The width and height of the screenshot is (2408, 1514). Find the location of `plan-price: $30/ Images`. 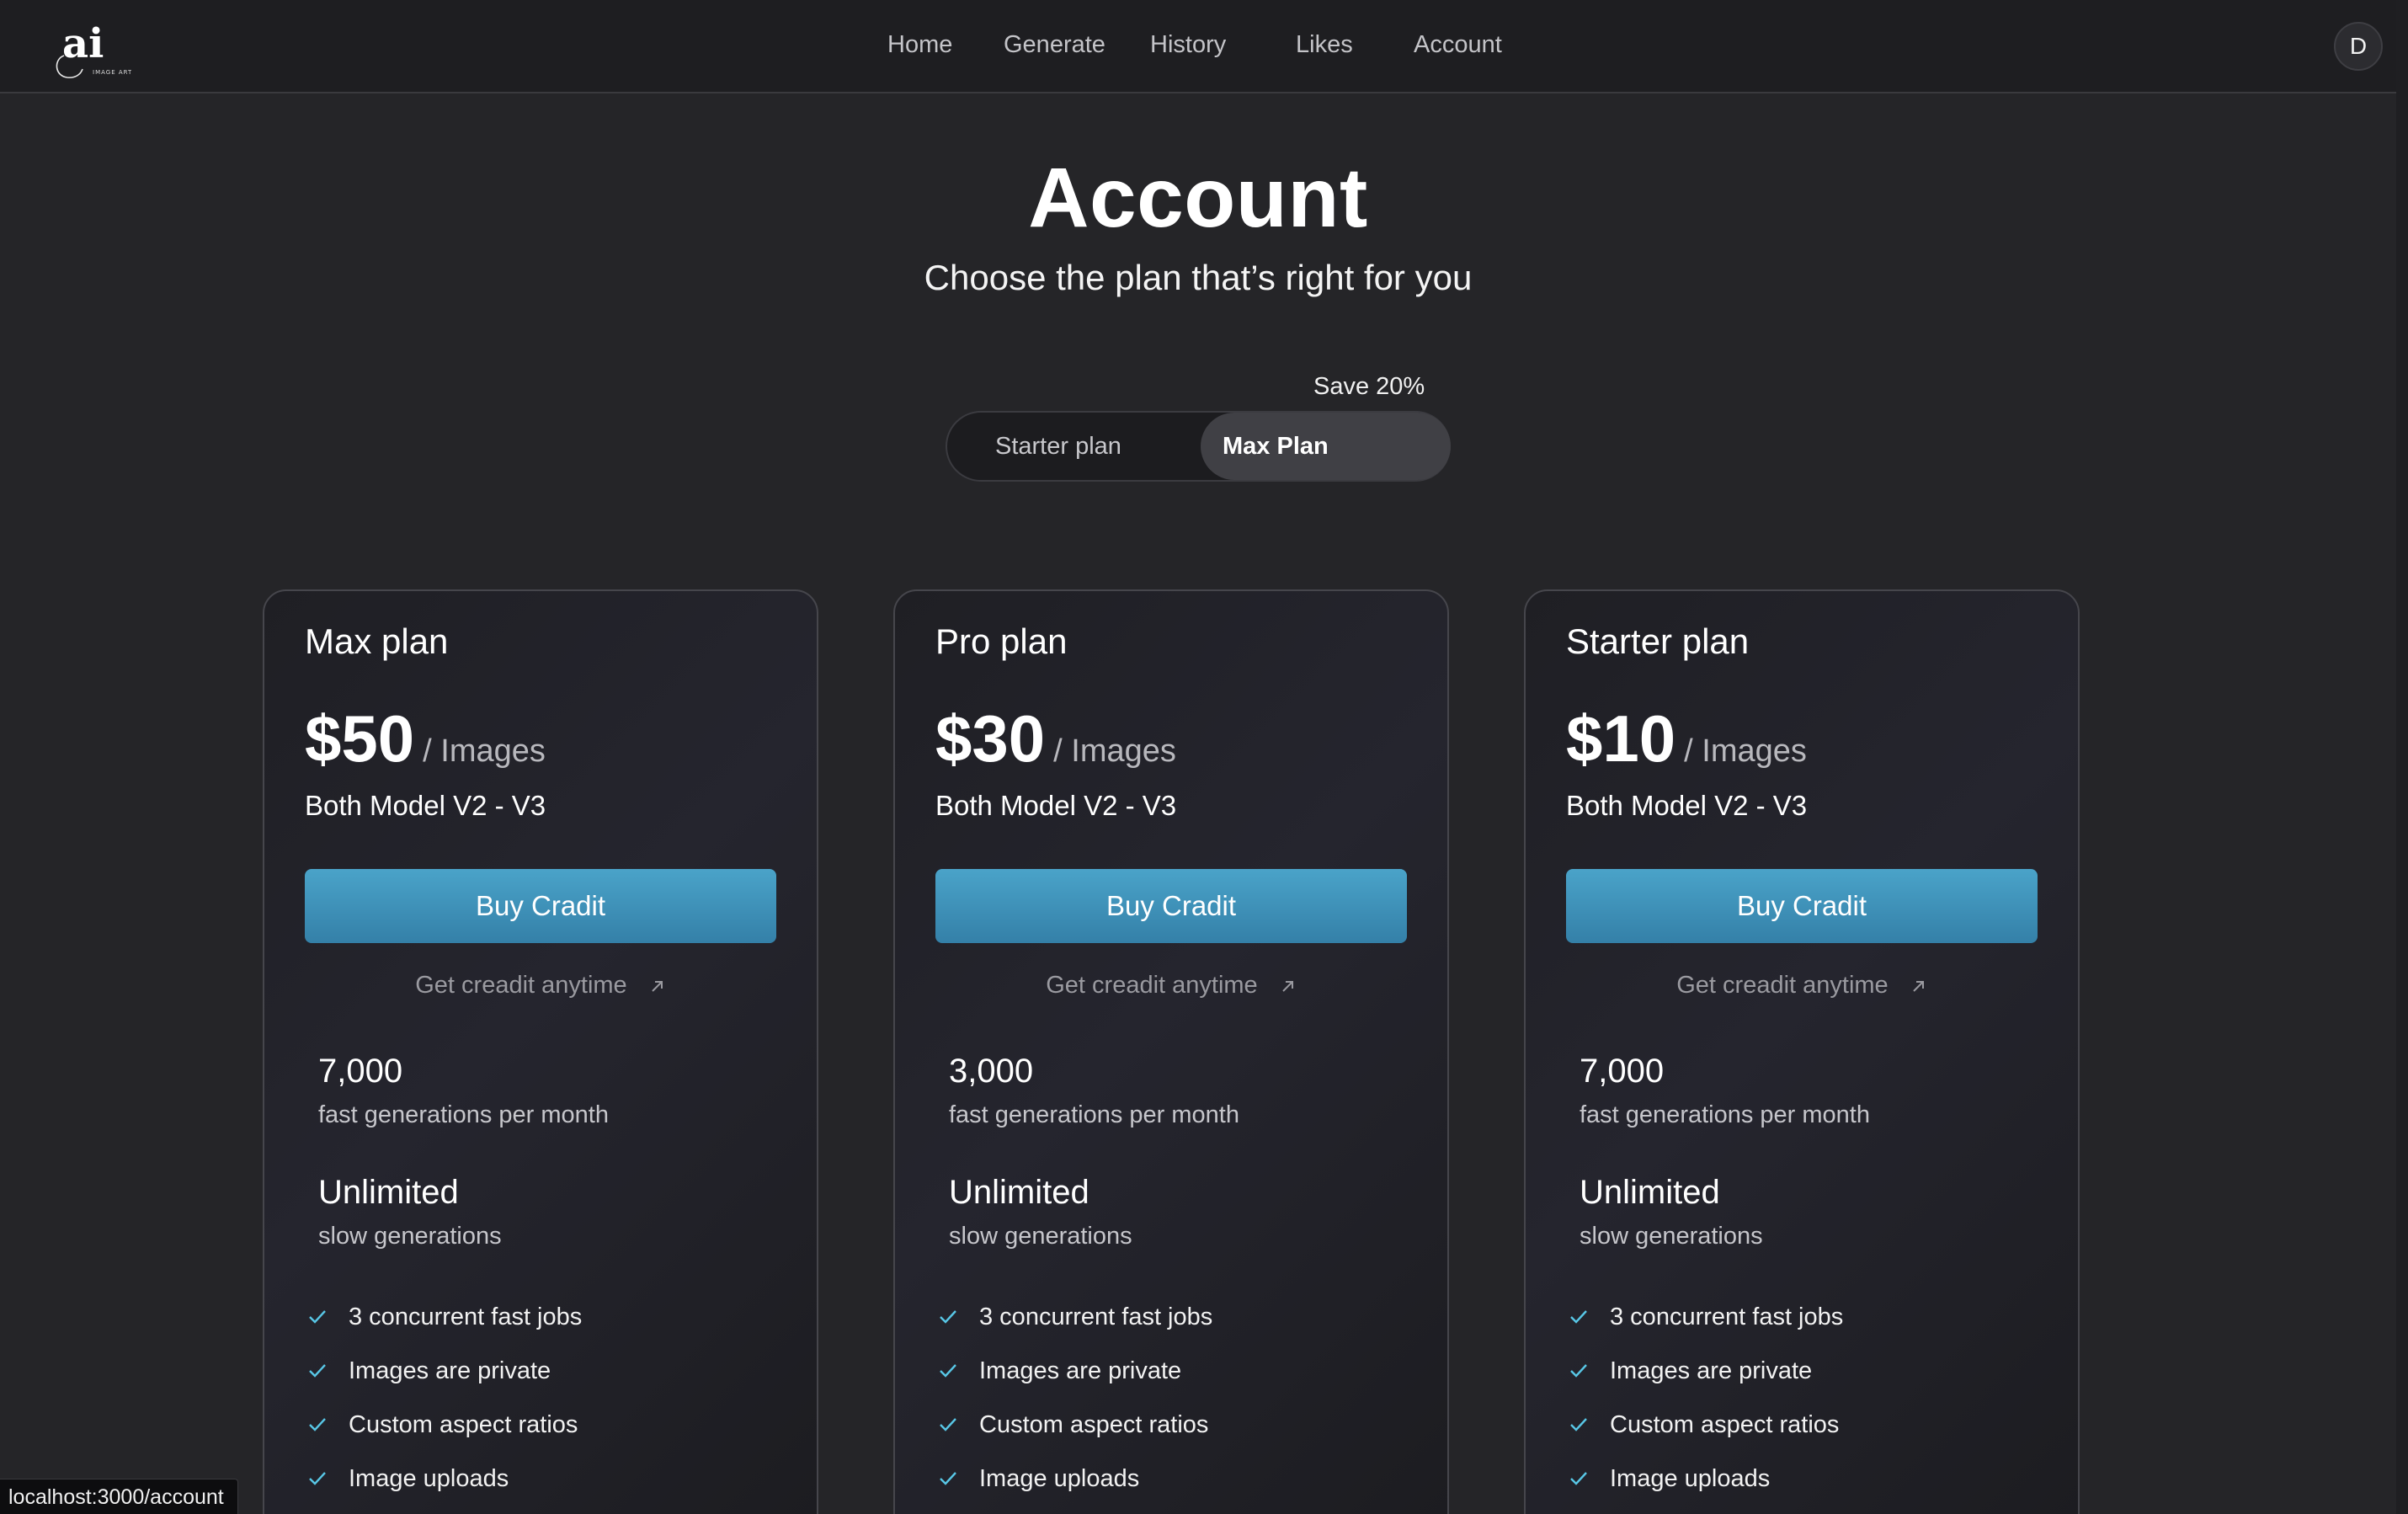

plan-price: $30/ Images is located at coordinates (1055, 739).